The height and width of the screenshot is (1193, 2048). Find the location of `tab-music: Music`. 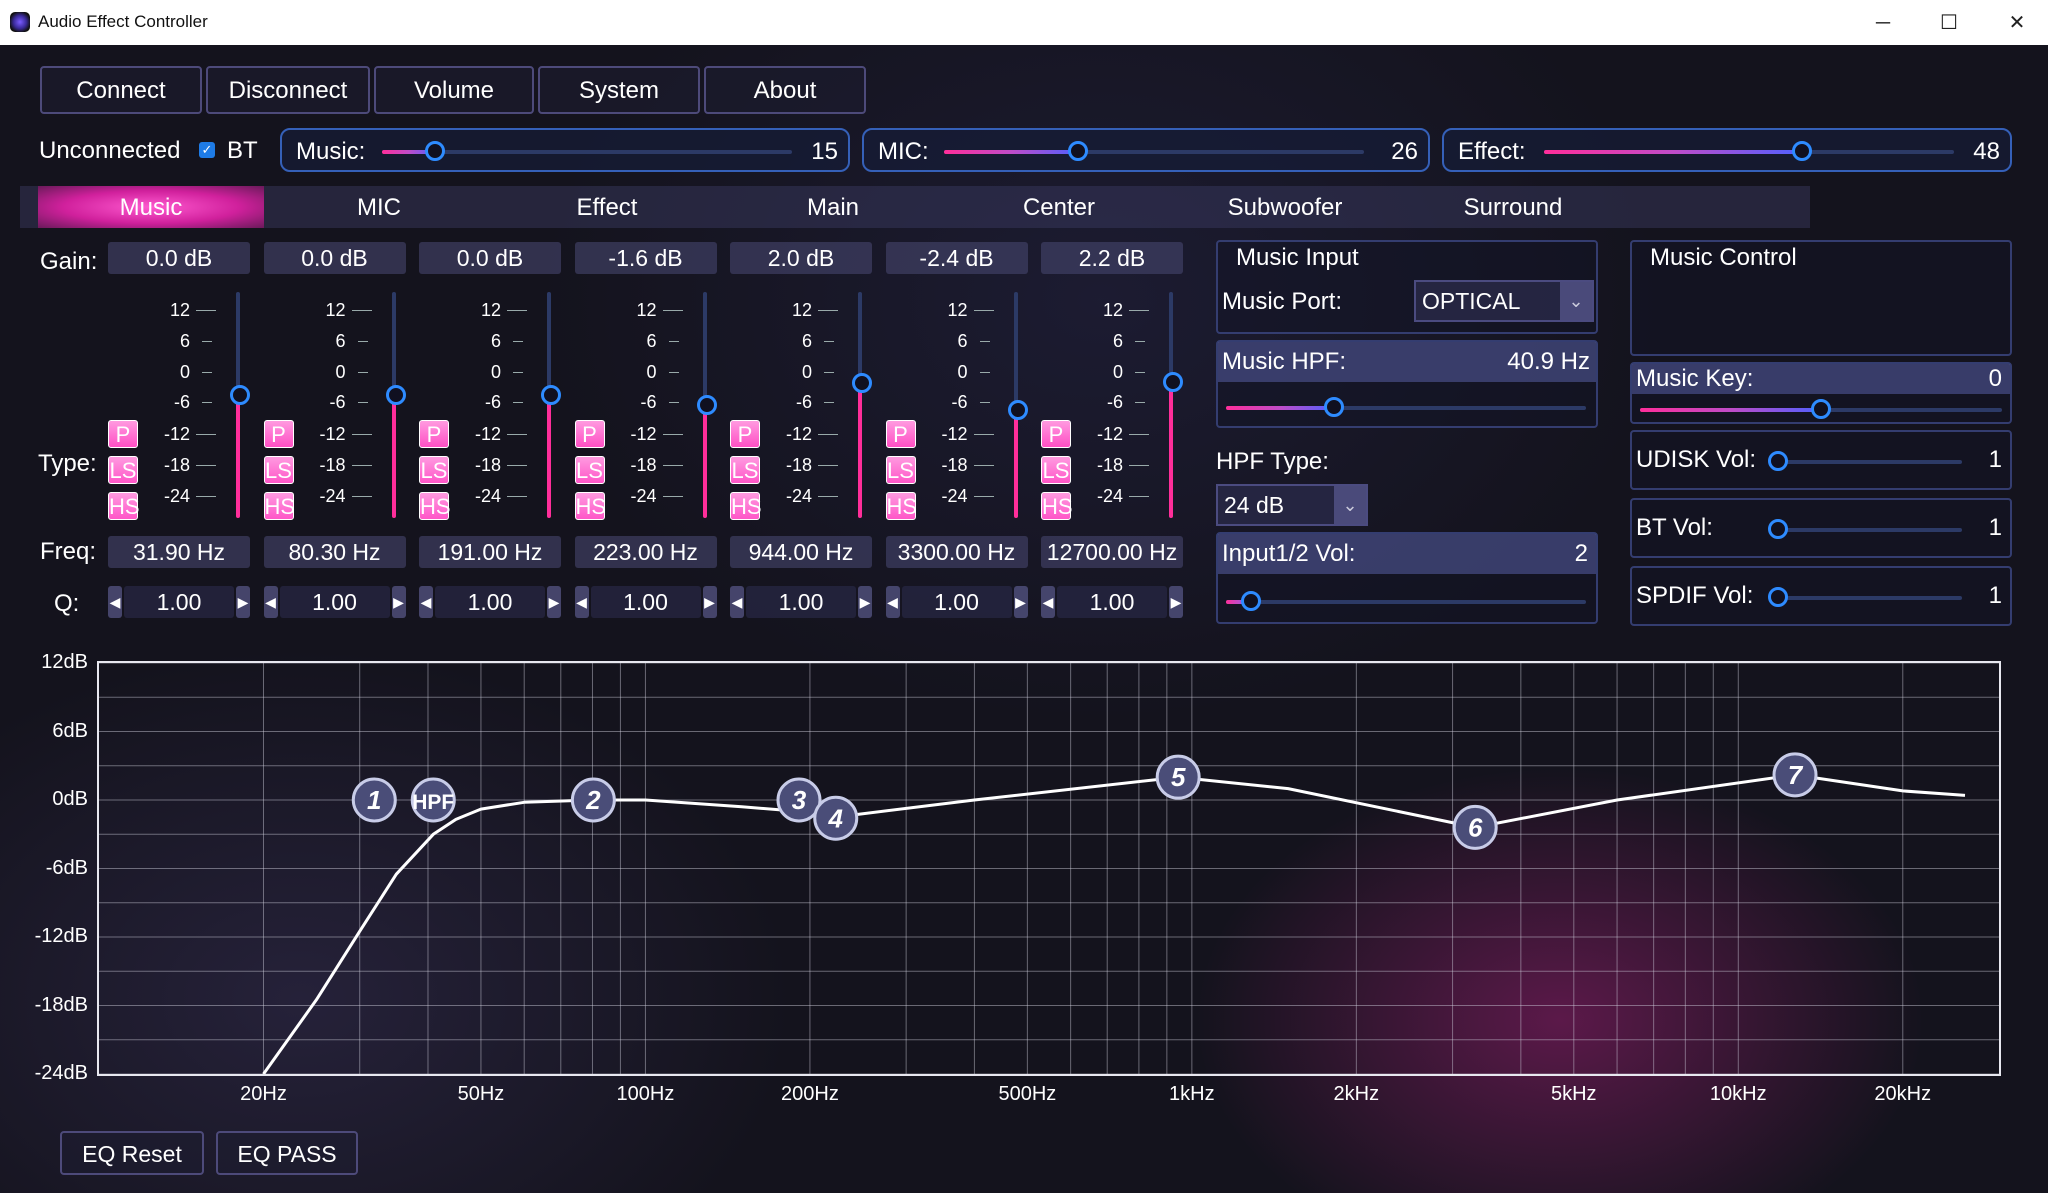

tab-music: Music is located at coordinates (151, 207).